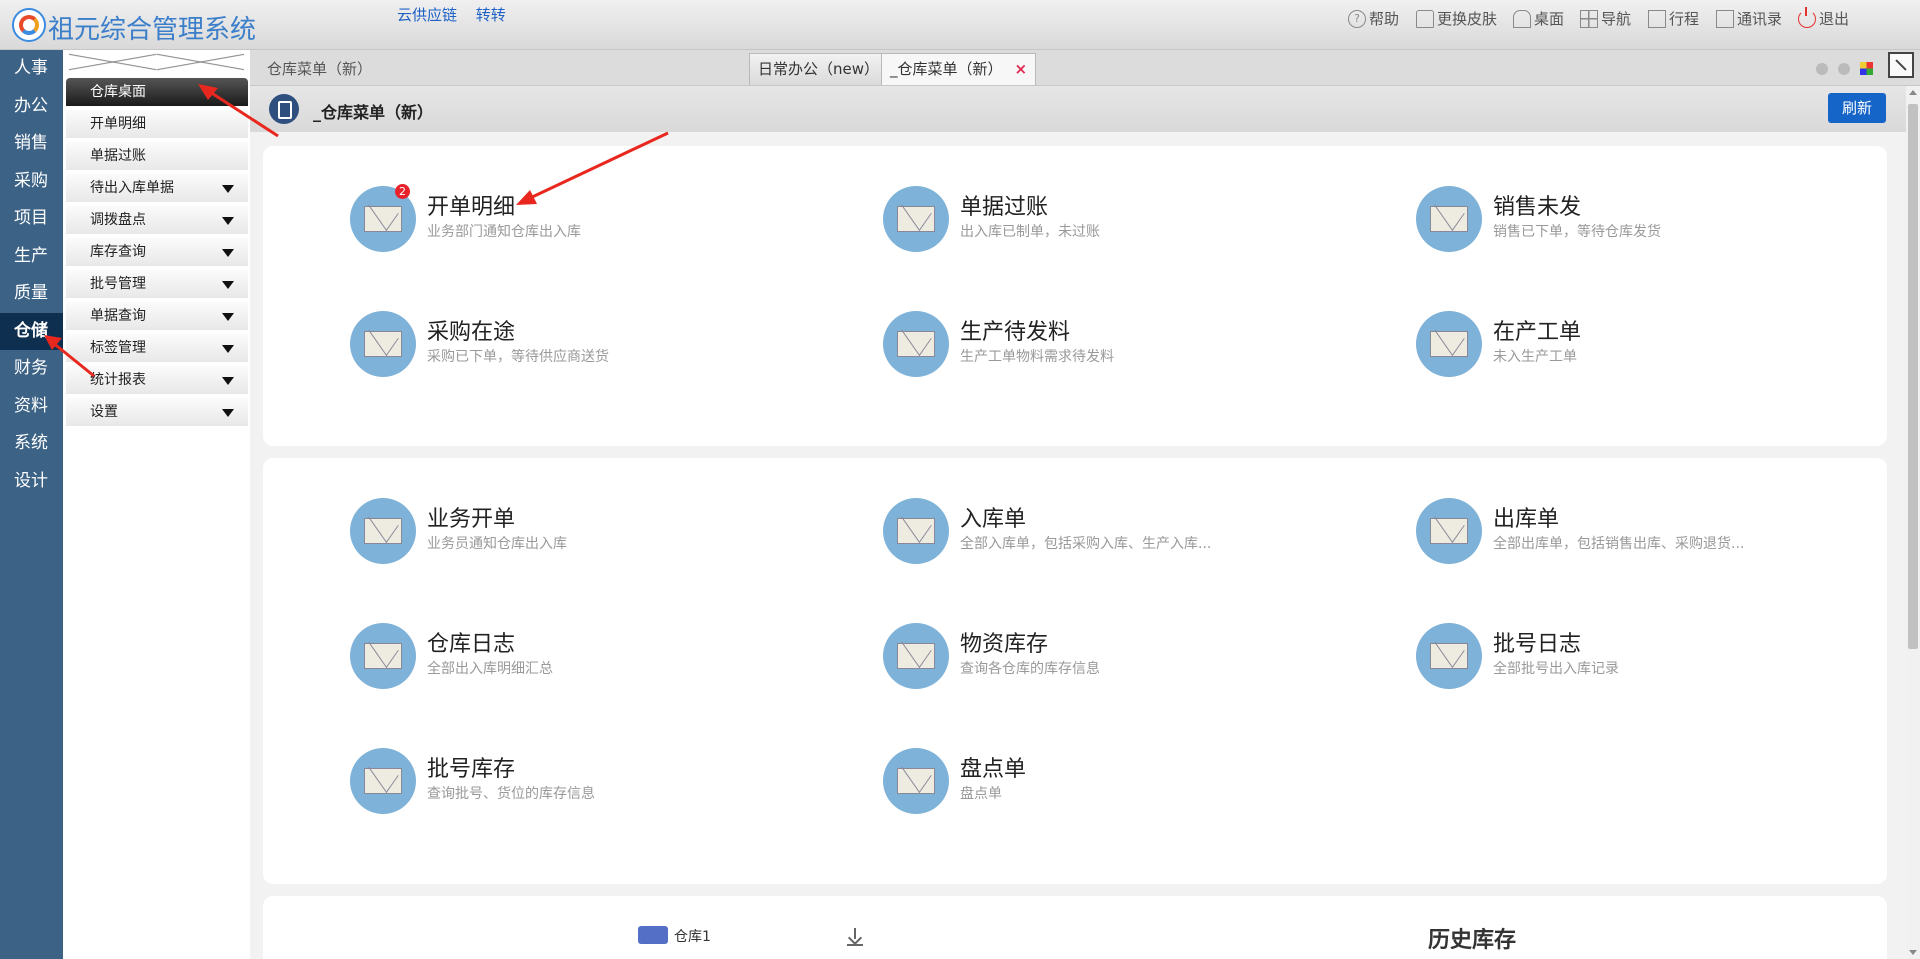 This screenshot has width=1920, height=959. What do you see at coordinates (1113, 222) in the screenshot?
I see `menu-tile: 单据过账 出入库已制单，未过账` at bounding box center [1113, 222].